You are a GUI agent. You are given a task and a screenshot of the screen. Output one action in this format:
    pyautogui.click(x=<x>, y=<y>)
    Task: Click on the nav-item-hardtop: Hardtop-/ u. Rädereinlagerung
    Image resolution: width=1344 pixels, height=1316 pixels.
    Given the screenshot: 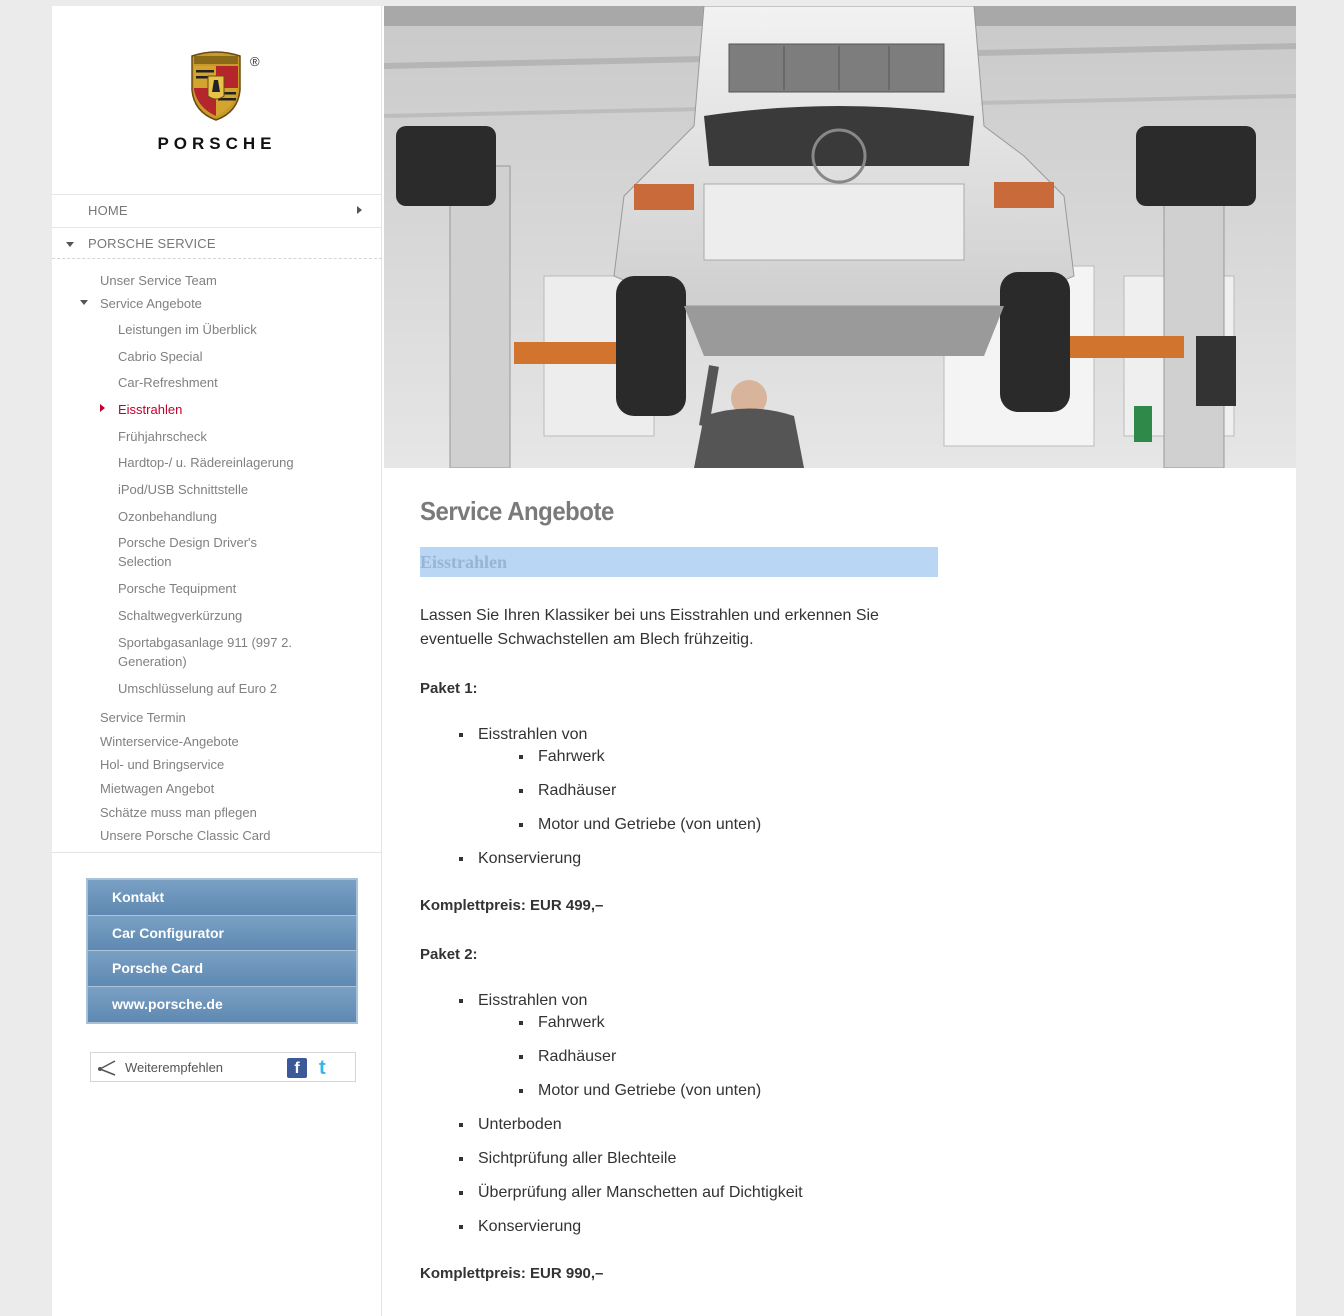 What is the action you would take?
    pyautogui.click(x=228, y=462)
    